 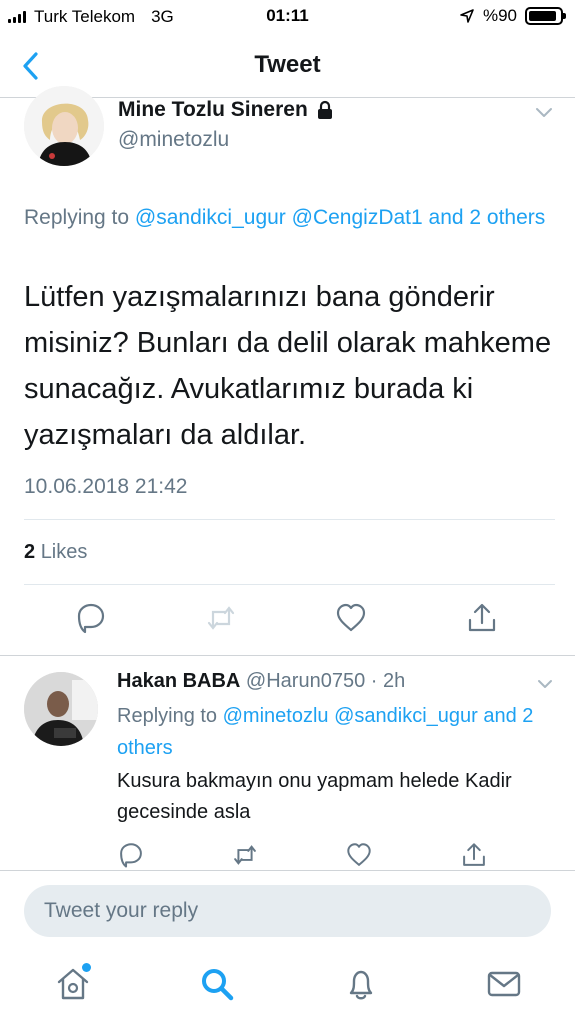 I want to click on author-row: Mine Tozlu Sineren, so click(x=226, y=110).